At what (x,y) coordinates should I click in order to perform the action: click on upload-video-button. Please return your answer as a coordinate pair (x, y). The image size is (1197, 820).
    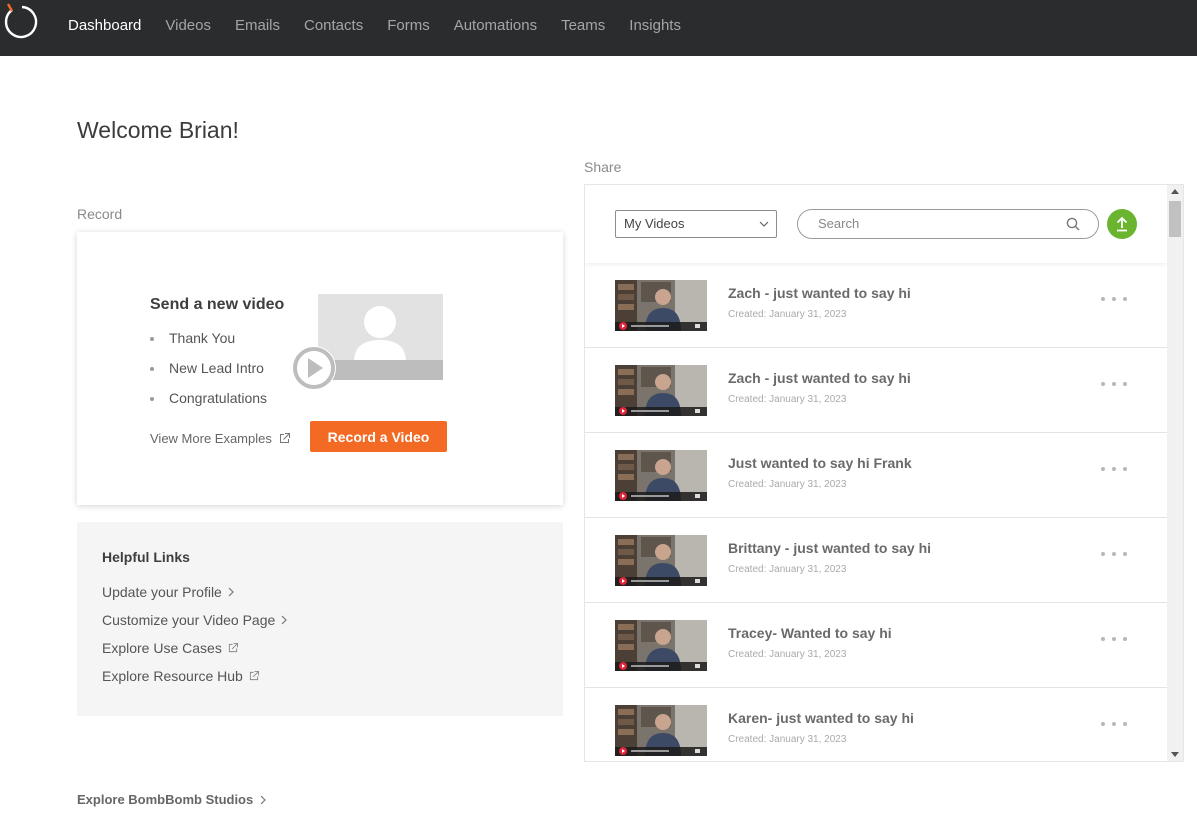
    Looking at the image, I should click on (1122, 224).